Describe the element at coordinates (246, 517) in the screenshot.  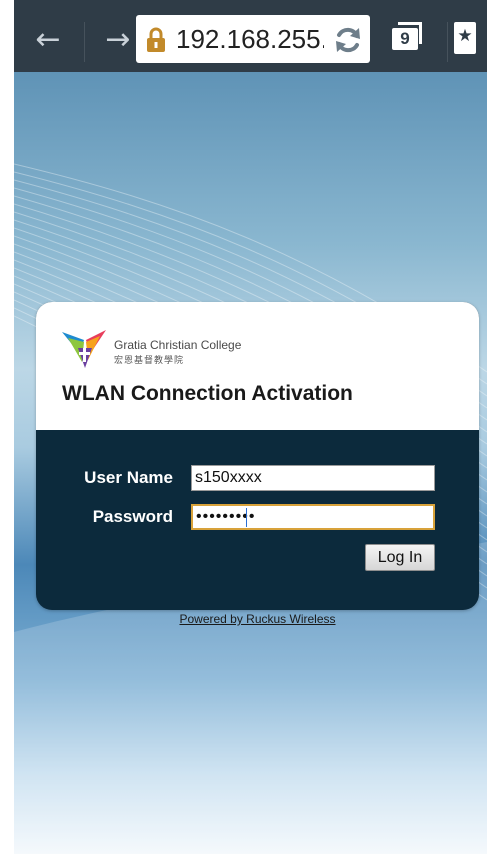
I see `text-cursor` at that location.